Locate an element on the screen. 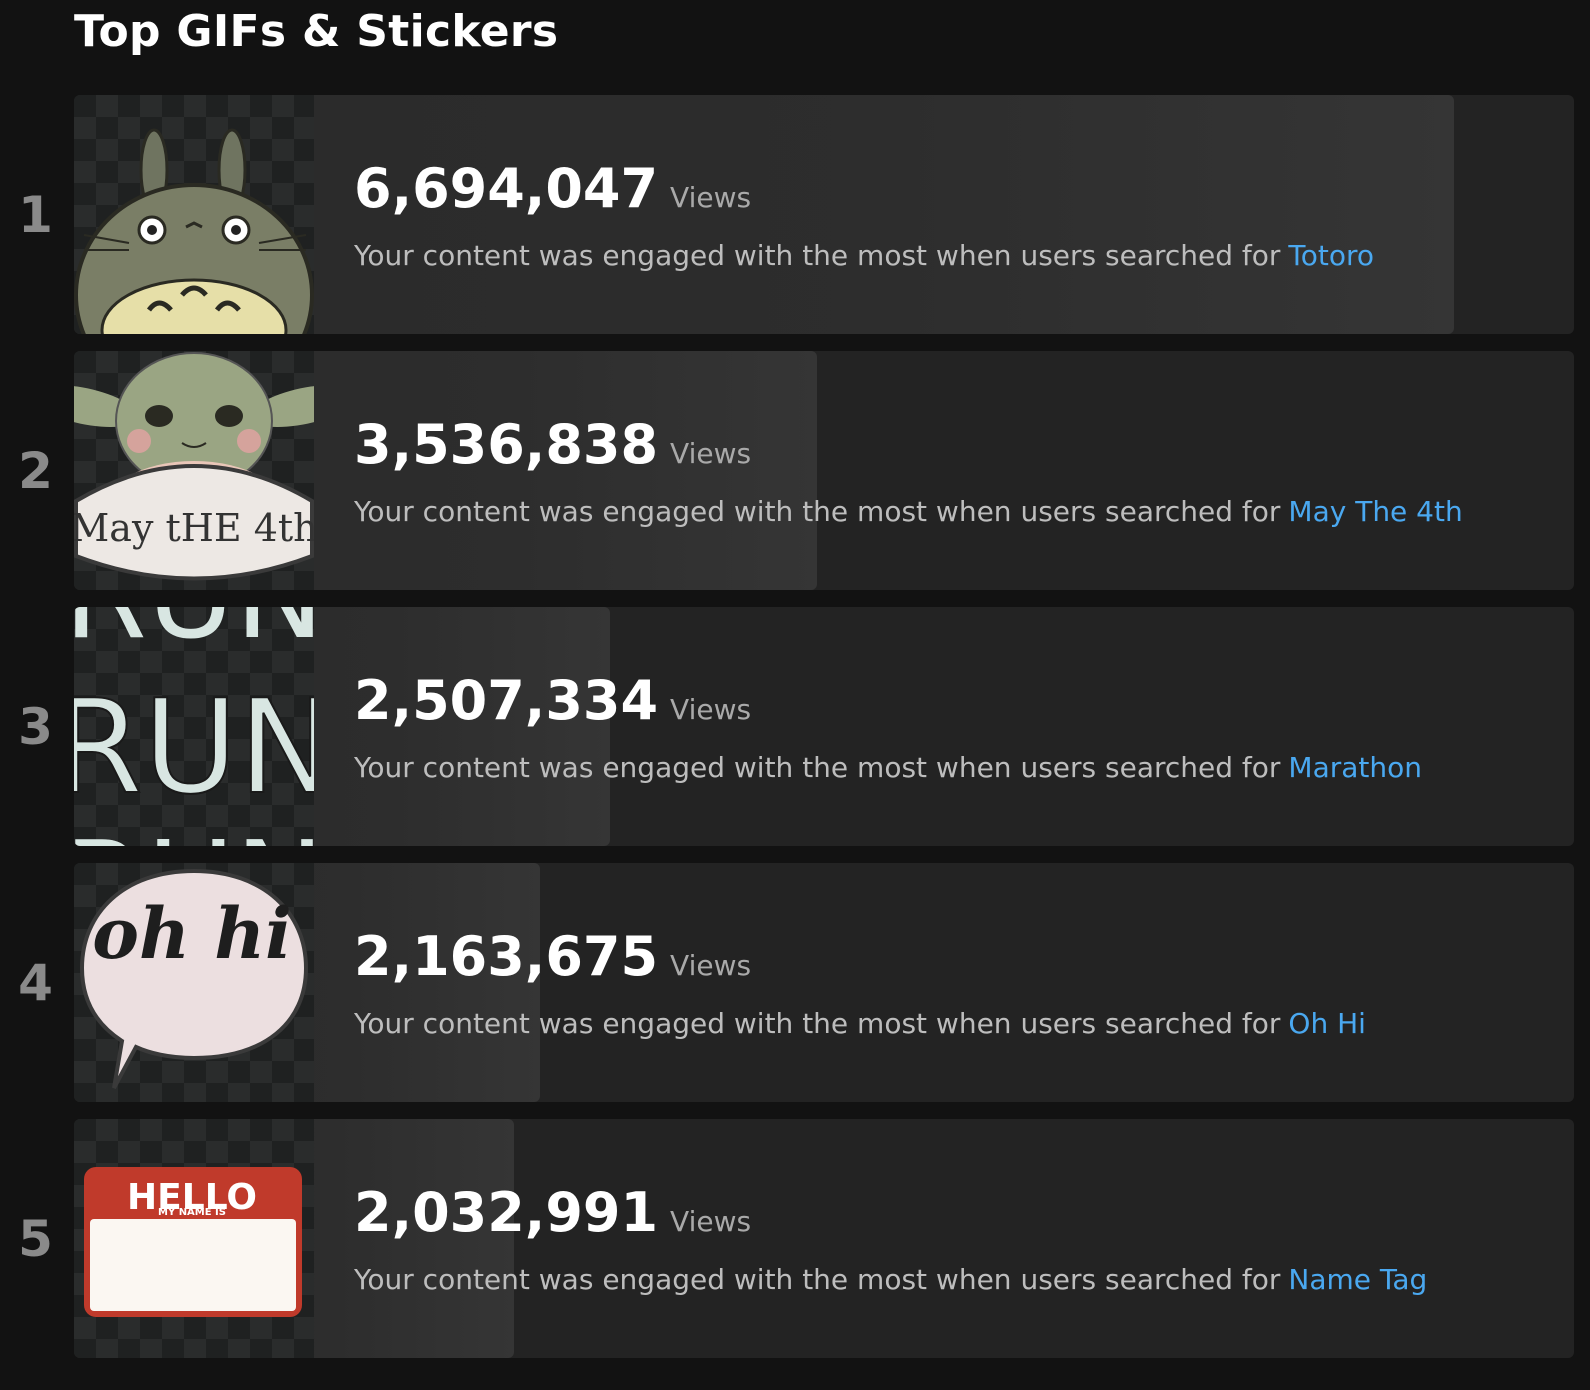  search-term-link: Name Tag is located at coordinates (1357, 1279).